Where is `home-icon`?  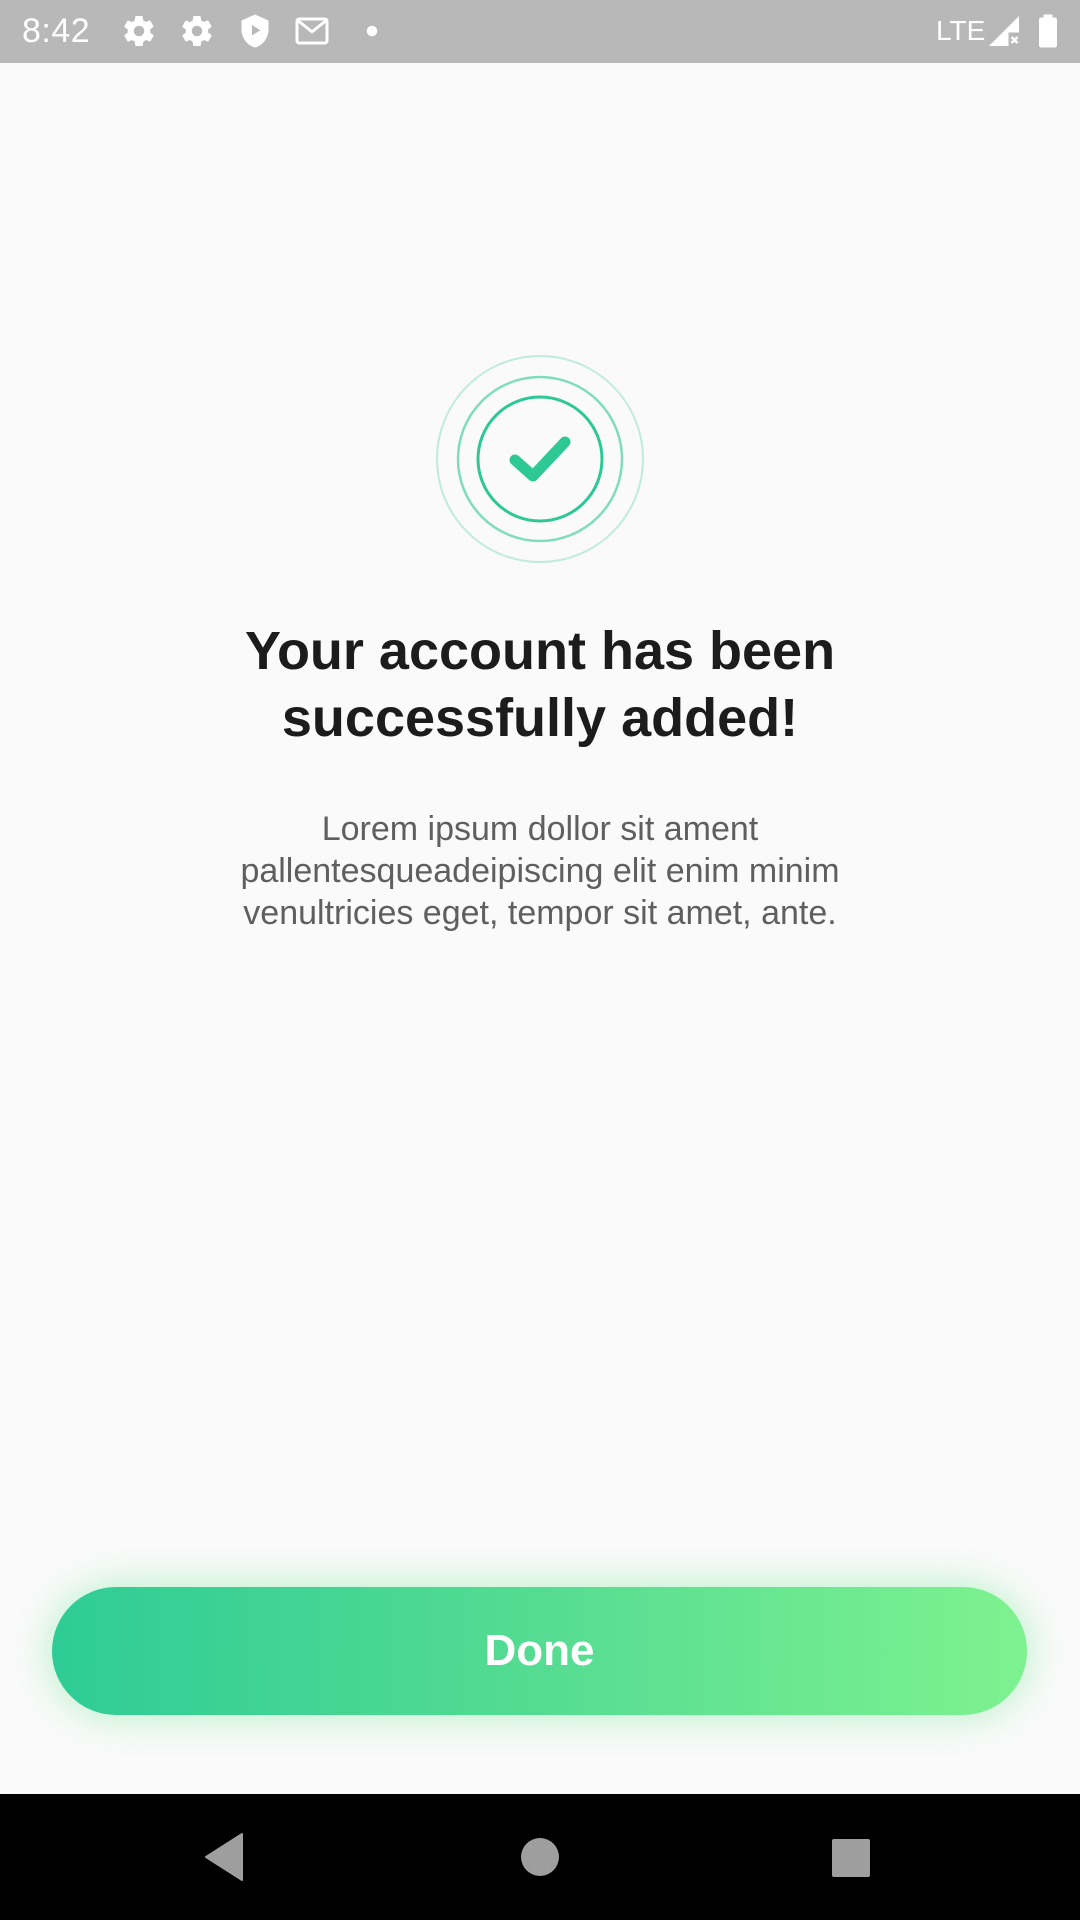 home-icon is located at coordinates (540, 1857).